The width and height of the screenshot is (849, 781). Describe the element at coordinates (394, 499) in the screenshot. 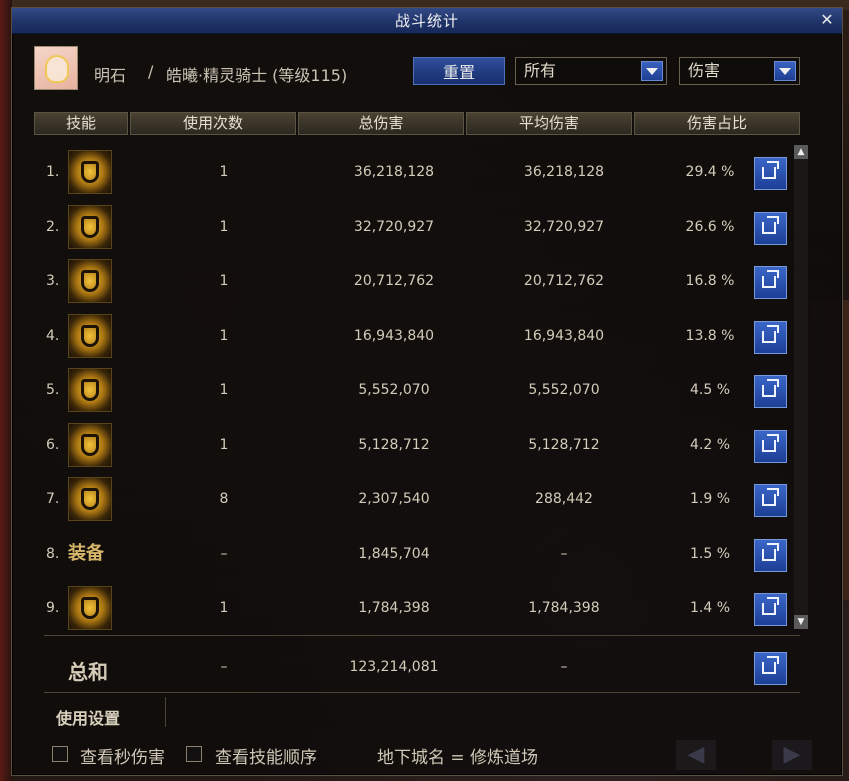

I see `total-damage: 2,307,540` at that location.